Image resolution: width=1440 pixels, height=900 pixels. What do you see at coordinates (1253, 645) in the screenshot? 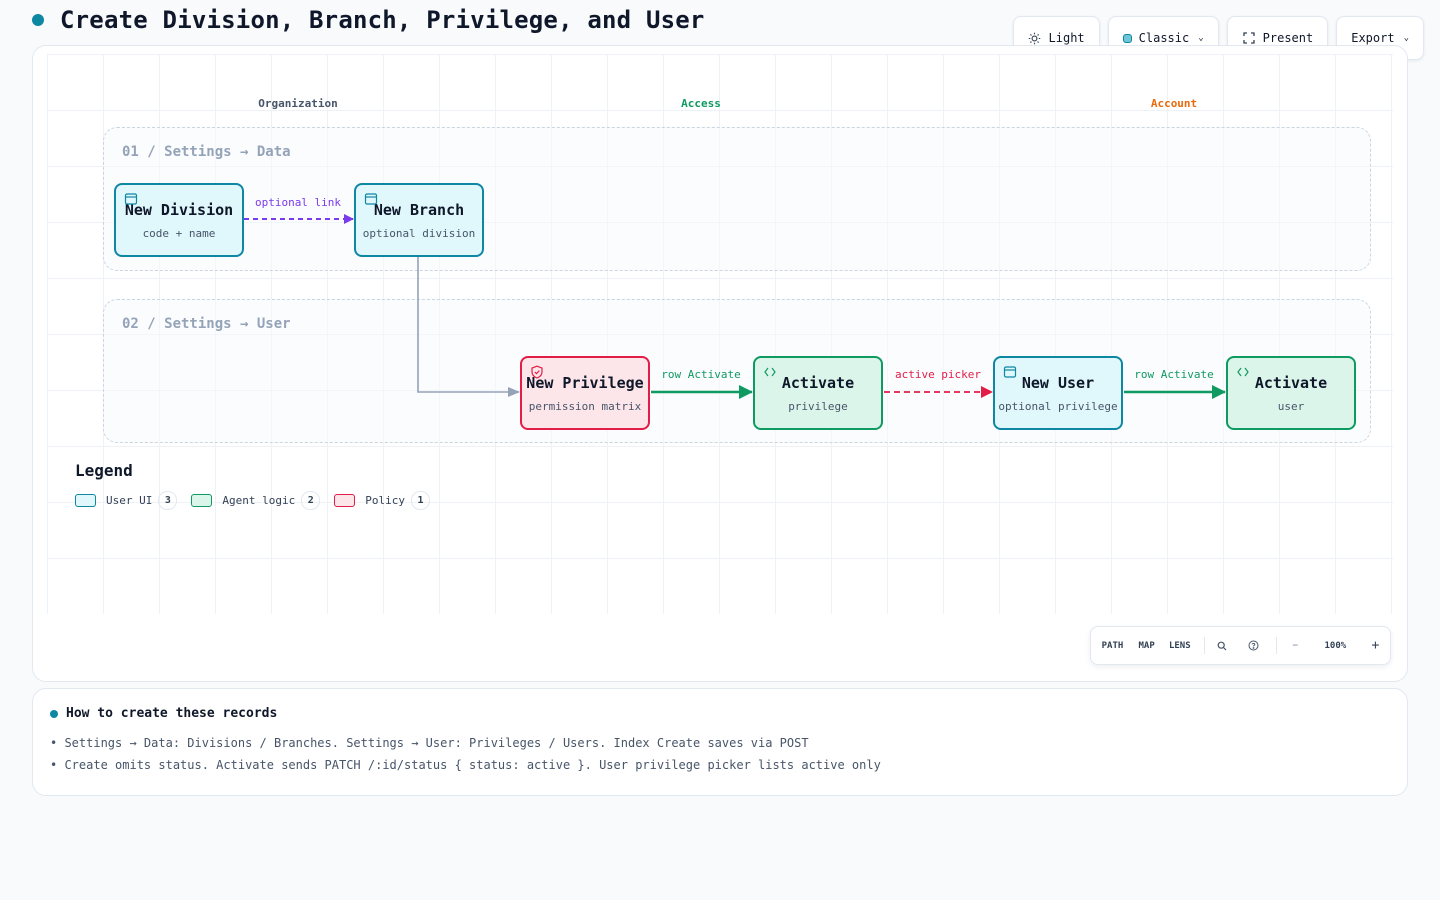
I see `help-icon` at bounding box center [1253, 645].